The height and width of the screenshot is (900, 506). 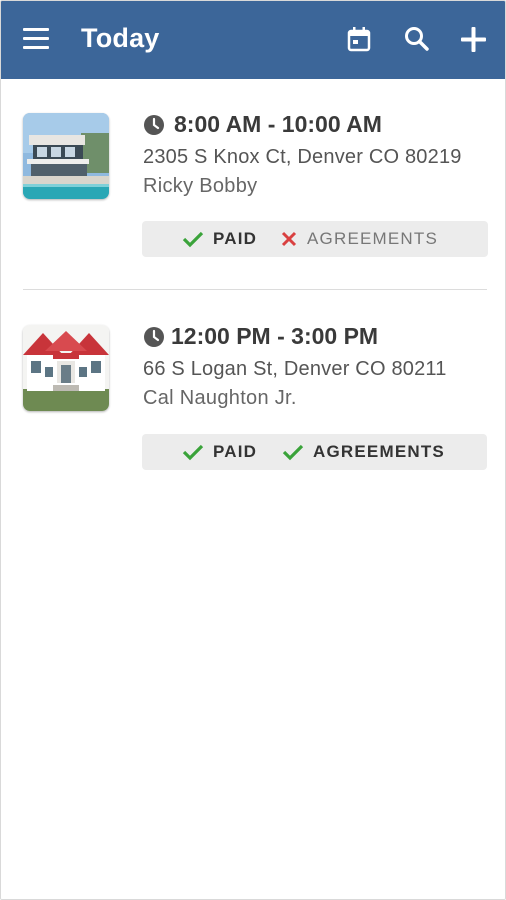 What do you see at coordinates (473, 39) in the screenshot?
I see `plus-icon` at bounding box center [473, 39].